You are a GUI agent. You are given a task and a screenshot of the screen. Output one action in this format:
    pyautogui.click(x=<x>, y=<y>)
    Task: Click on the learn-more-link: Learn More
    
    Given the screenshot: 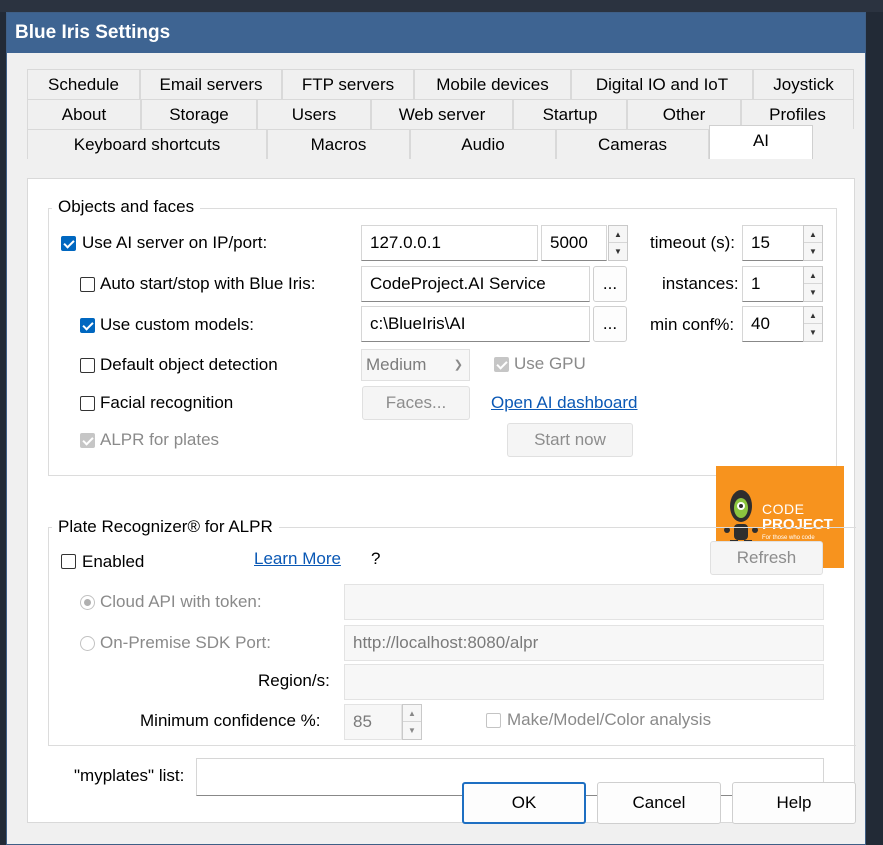 What is the action you would take?
    pyautogui.click(x=297, y=559)
    